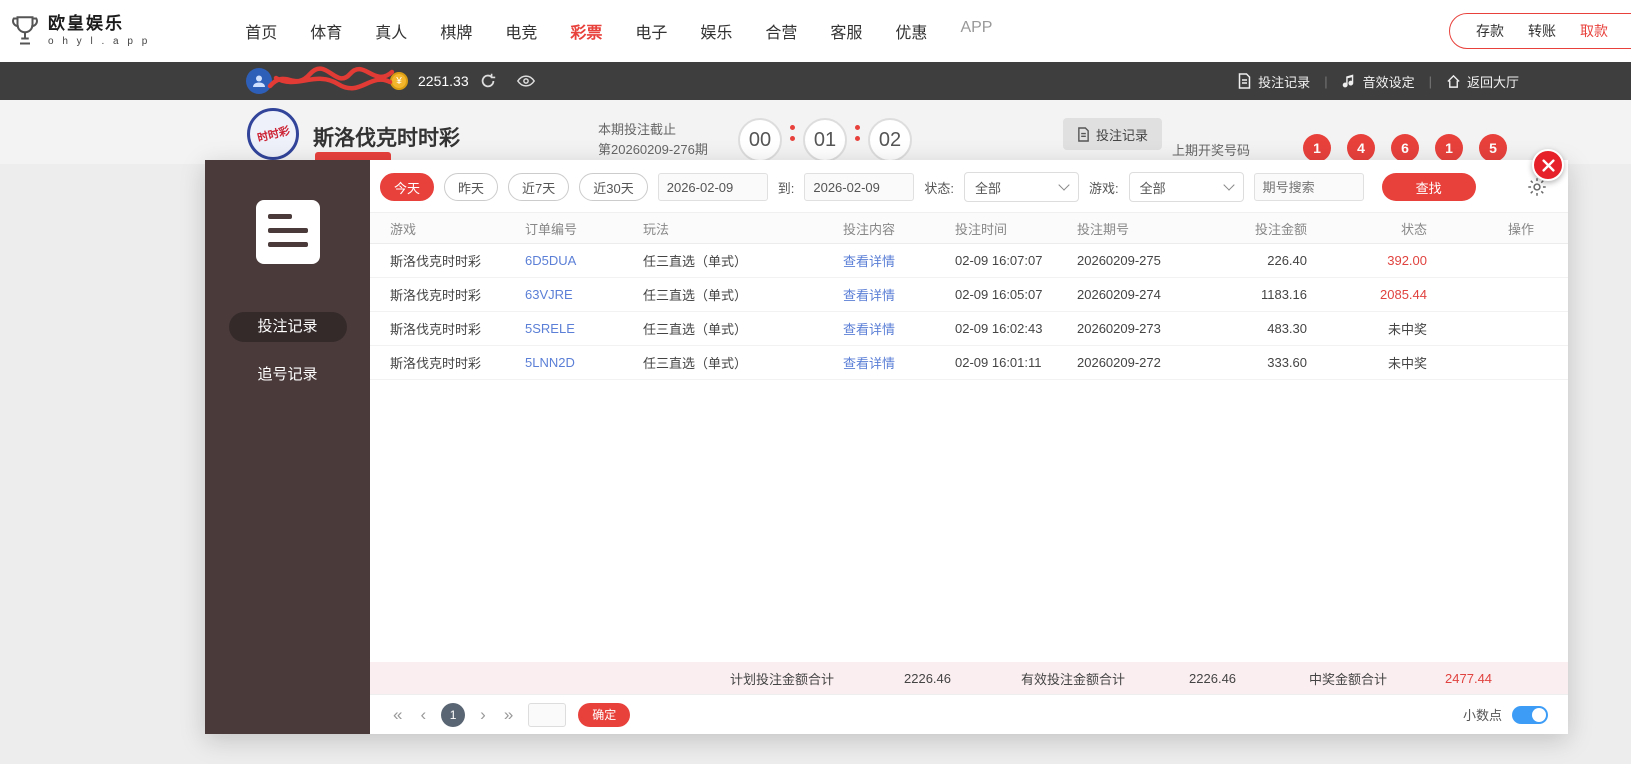  I want to click on filter-yesterday-button: 昨天, so click(471, 187).